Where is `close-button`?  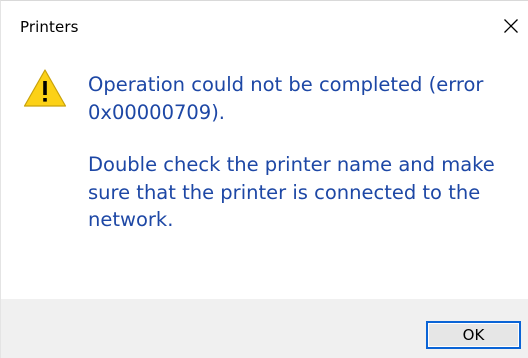
close-button is located at coordinates (511, 26).